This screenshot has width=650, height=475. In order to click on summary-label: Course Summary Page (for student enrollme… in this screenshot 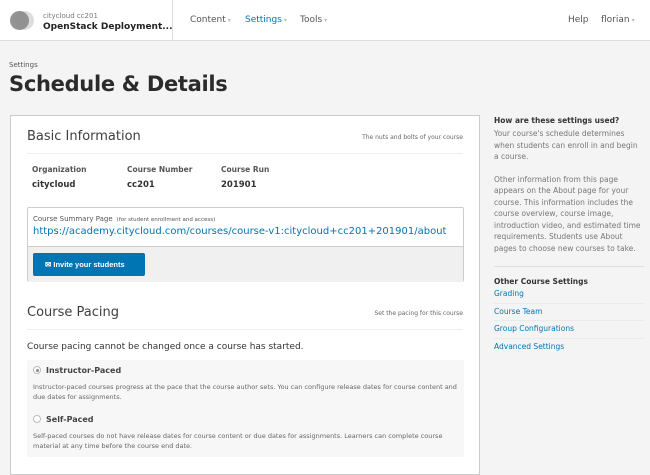, I will do `click(124, 219)`.